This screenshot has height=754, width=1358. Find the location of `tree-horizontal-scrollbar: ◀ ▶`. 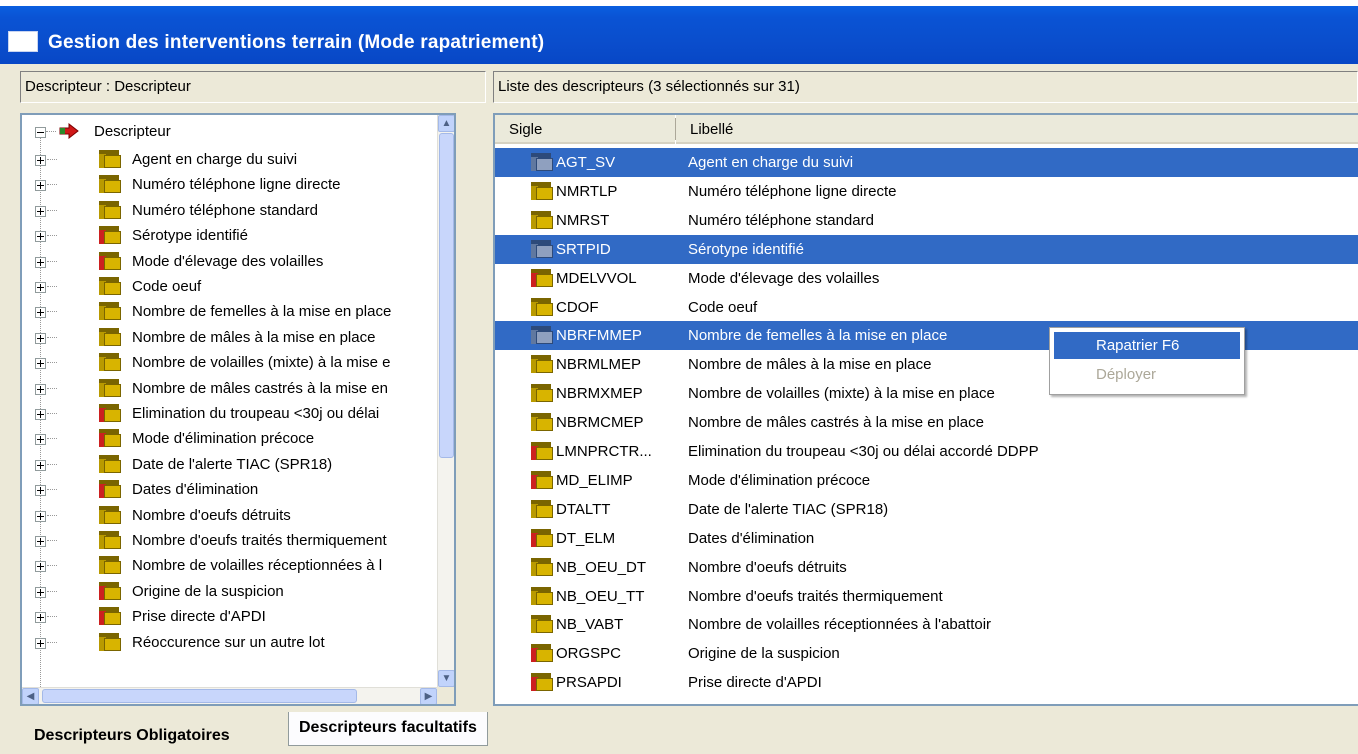

tree-horizontal-scrollbar: ◀ ▶ is located at coordinates (229, 695).